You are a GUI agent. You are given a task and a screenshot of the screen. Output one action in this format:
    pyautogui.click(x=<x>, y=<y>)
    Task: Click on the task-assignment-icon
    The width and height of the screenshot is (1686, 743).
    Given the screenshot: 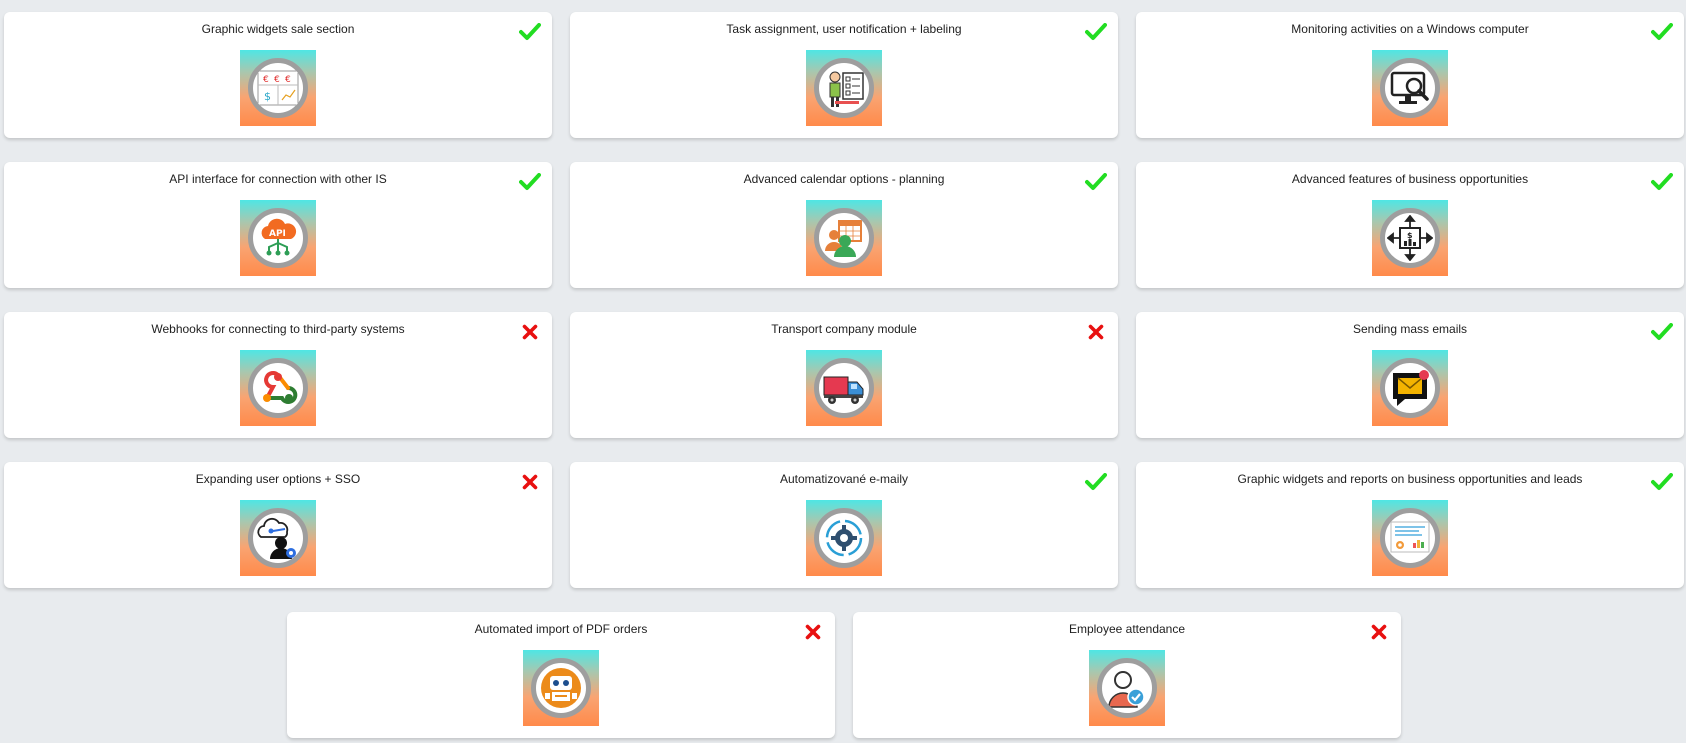 What is the action you would take?
    pyautogui.click(x=844, y=88)
    